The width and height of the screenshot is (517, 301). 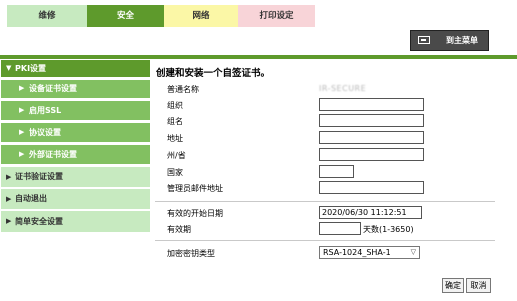 What do you see at coordinates (53, 154) in the screenshot?
I see `sidebar-item-label: 外部证书设置` at bounding box center [53, 154].